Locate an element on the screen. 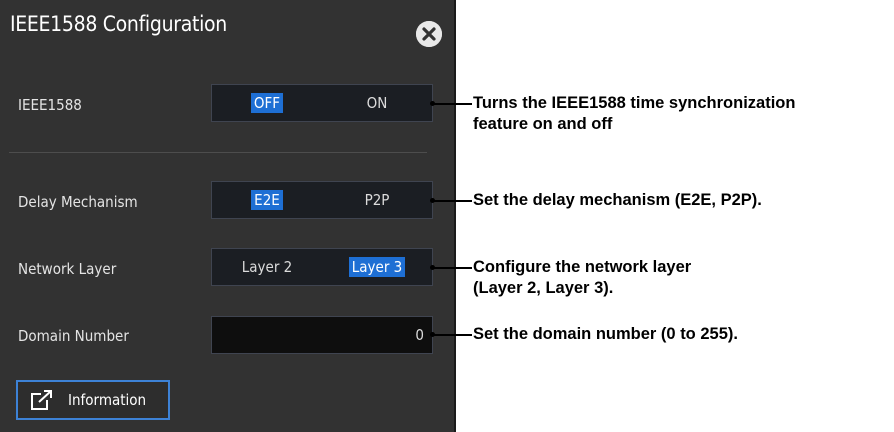 The width and height of the screenshot is (894, 432). network-layer-toggle: Layer 2 Layer 3 is located at coordinates (322, 267).